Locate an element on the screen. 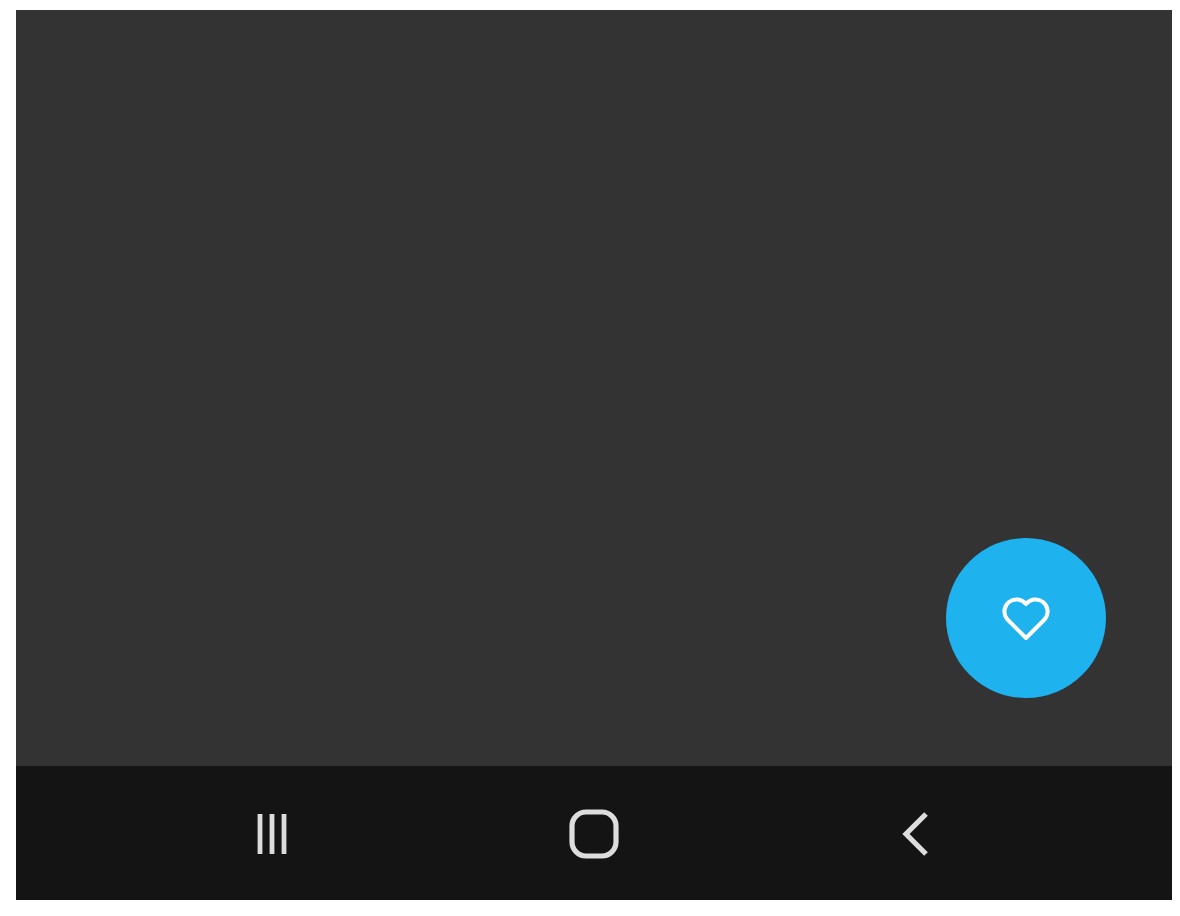 This screenshot has height=916, width=1180. recents-icon is located at coordinates (272, 833).